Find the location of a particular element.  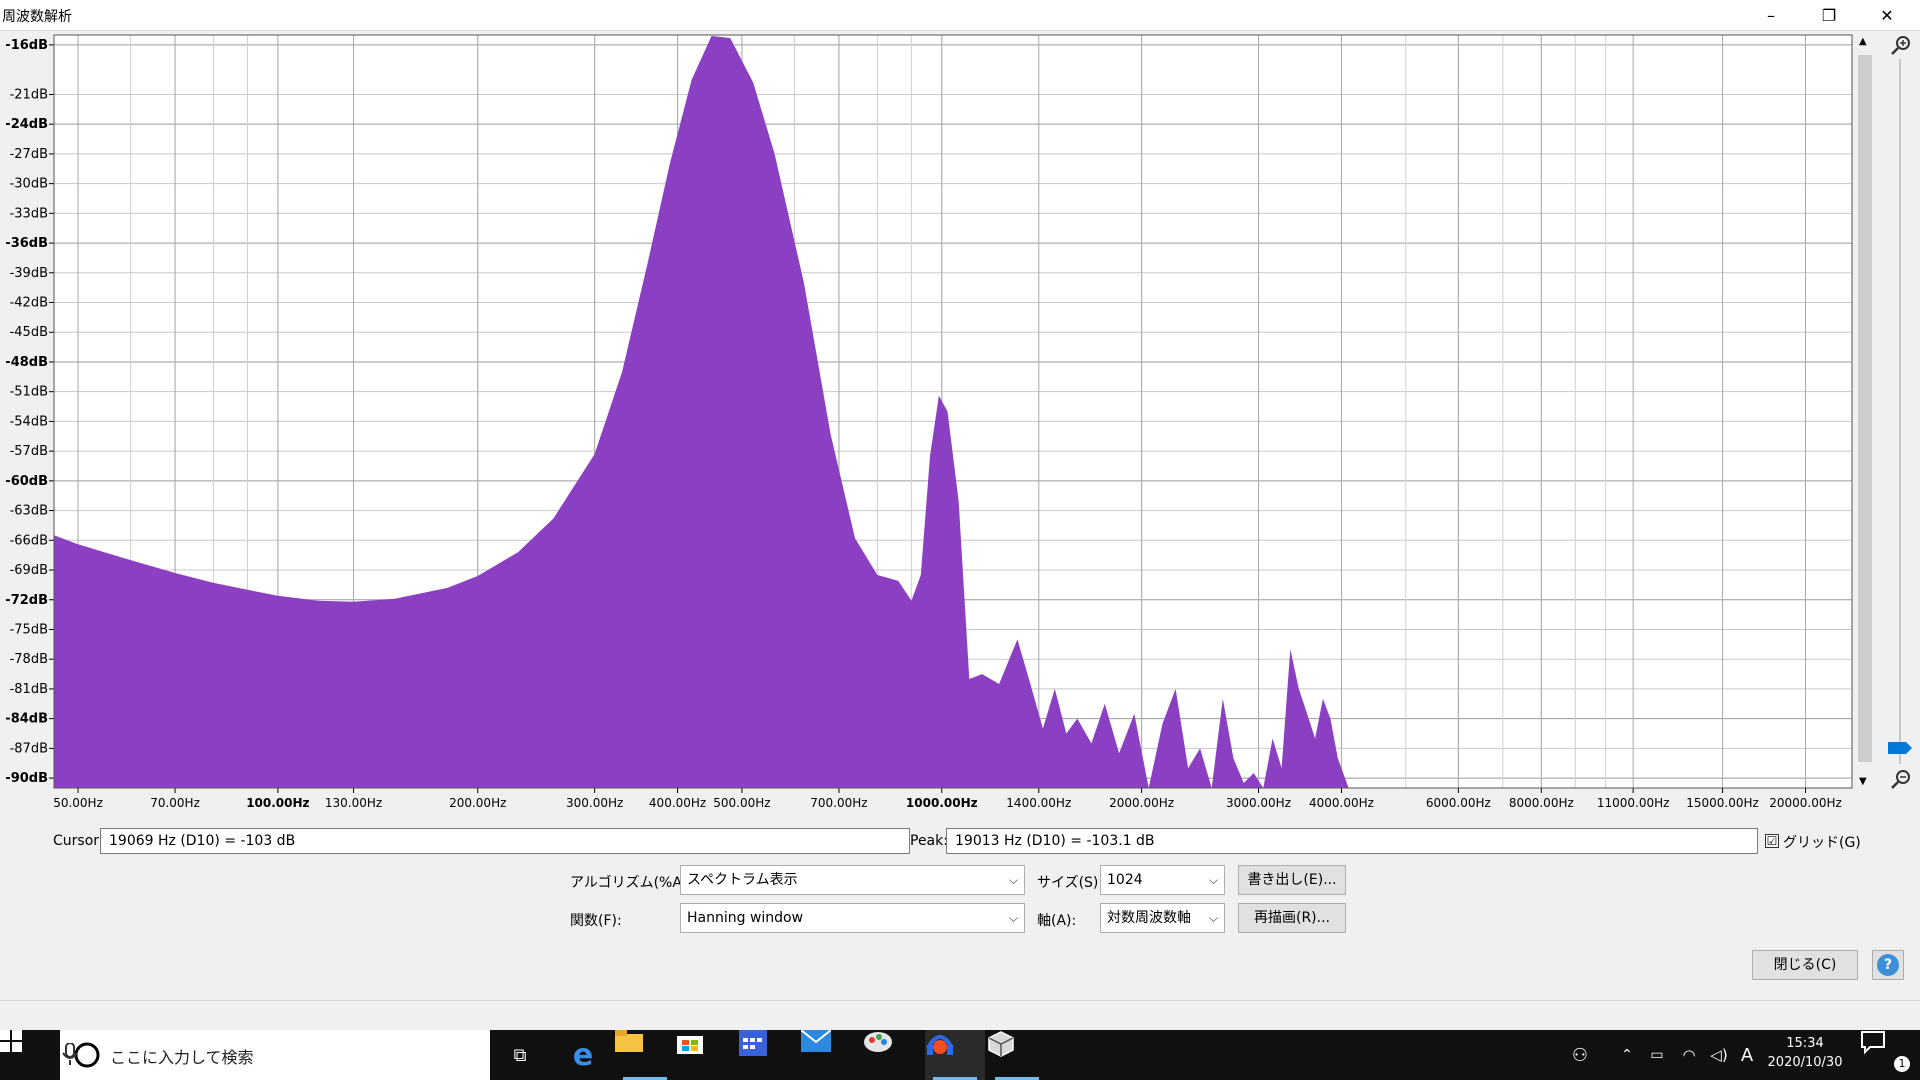

notification-count-badge: 1 is located at coordinates (1902, 1064).